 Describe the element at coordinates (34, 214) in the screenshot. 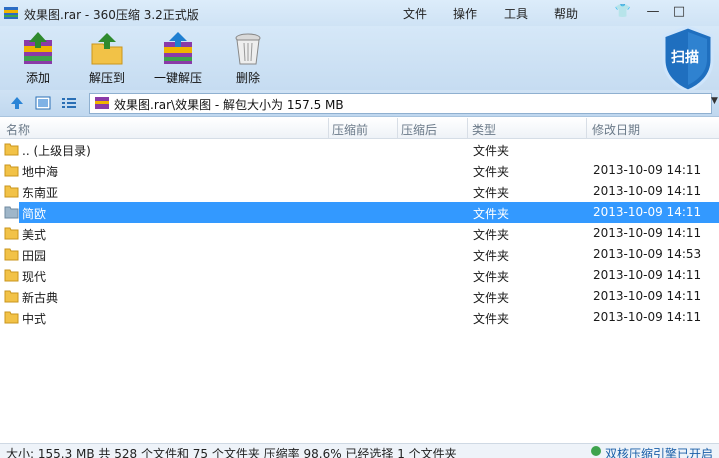

I see `file-name: 简欧` at that location.